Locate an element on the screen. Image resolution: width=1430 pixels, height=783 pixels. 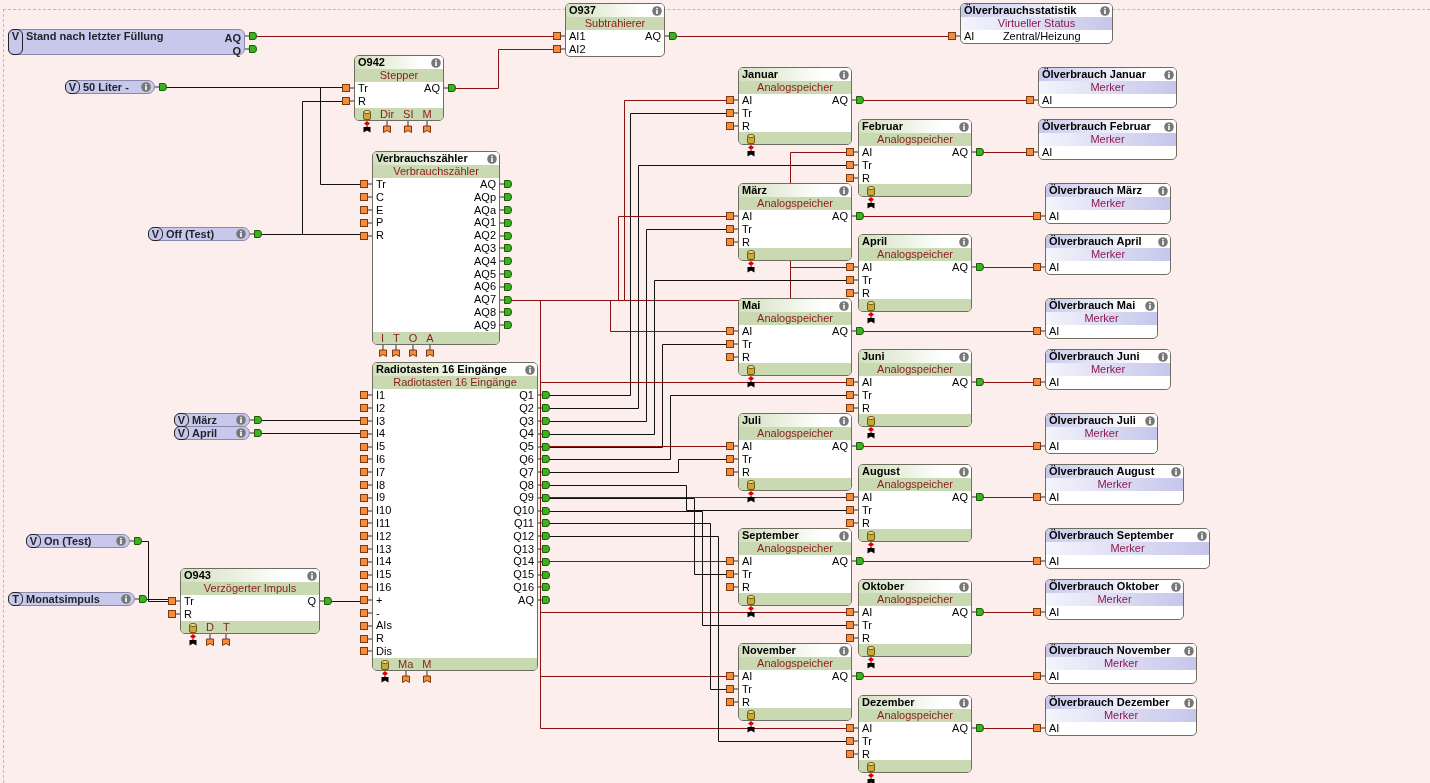
marker-block: Ölverbrauch Juli Merker AI is located at coordinates (1101, 433).